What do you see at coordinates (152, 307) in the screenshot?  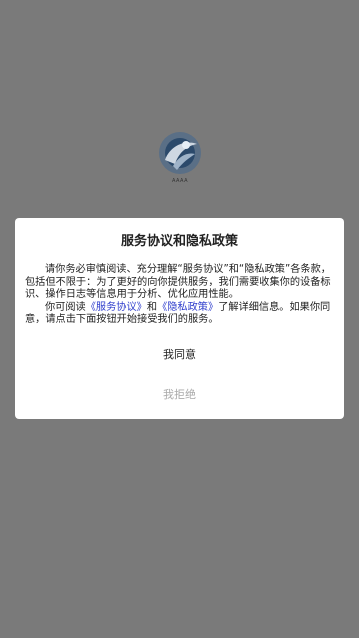 I see `and-text: 和` at bounding box center [152, 307].